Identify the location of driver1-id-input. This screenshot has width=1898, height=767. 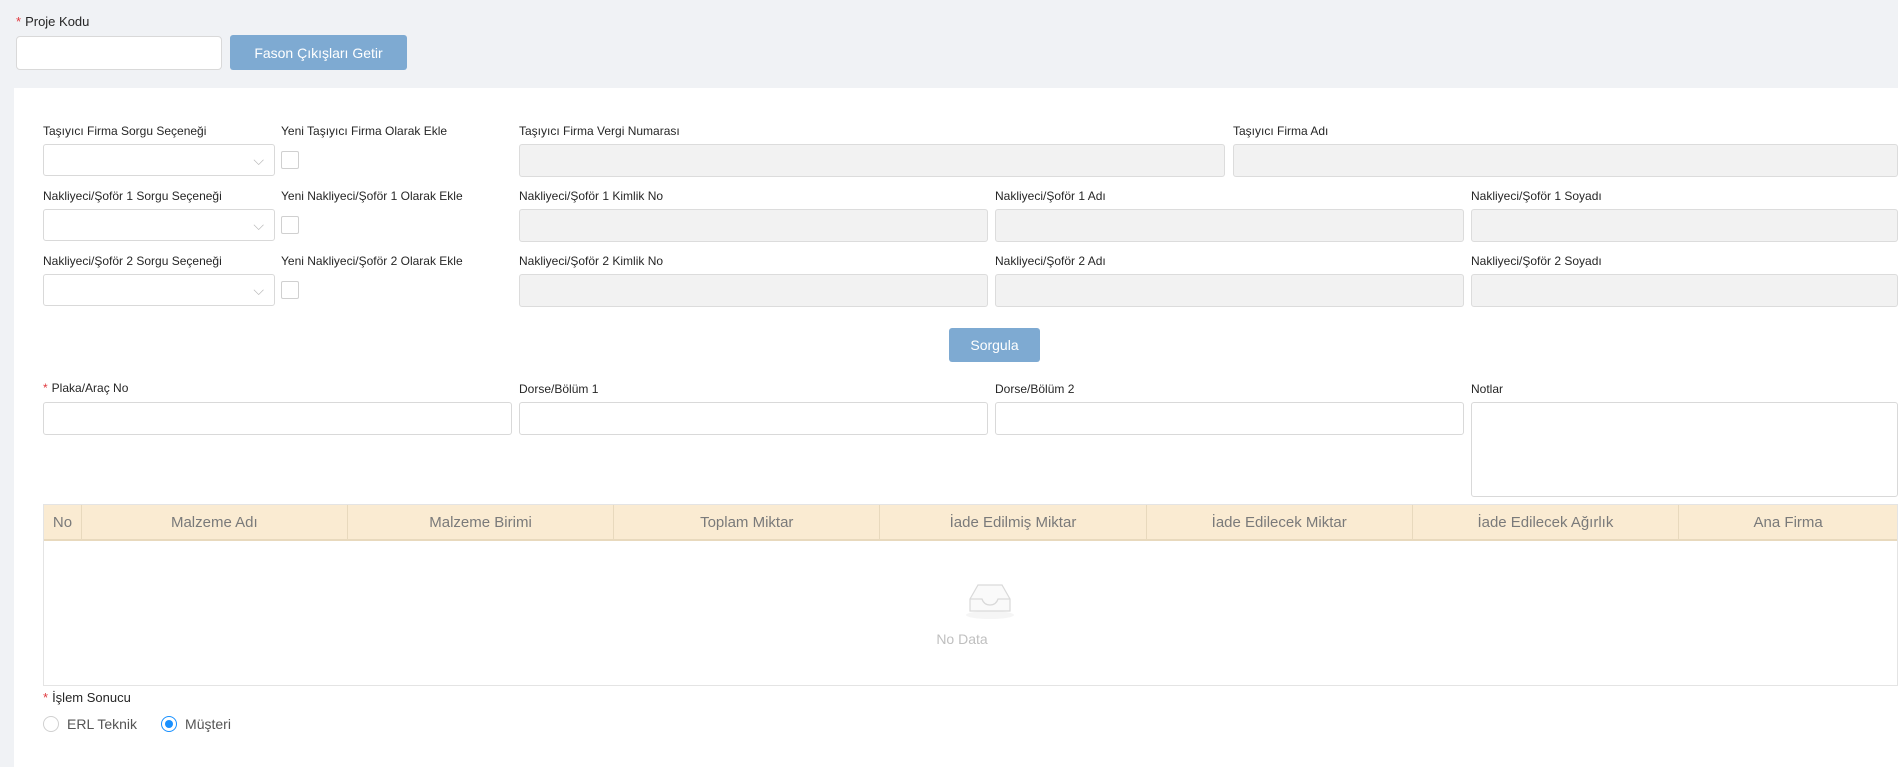
(753, 225).